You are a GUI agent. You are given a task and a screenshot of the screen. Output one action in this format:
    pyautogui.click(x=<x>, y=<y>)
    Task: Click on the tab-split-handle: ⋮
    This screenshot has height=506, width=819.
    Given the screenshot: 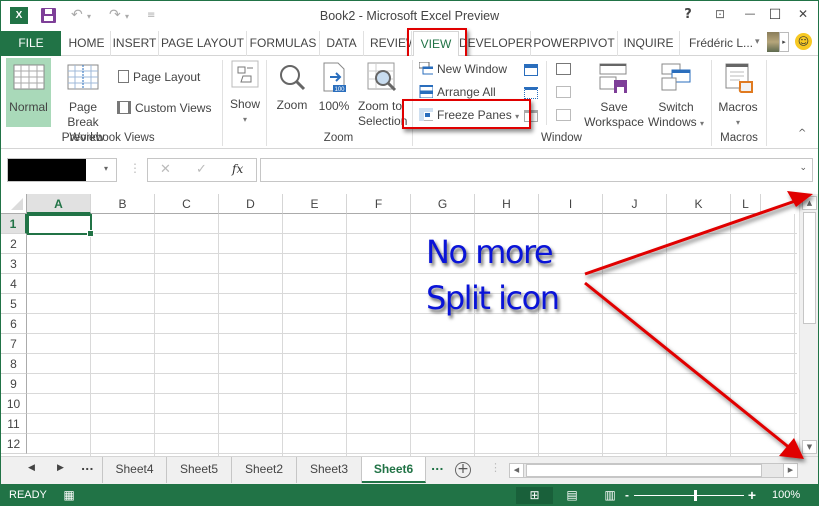 What is the action you would take?
    pyautogui.click(x=495, y=467)
    